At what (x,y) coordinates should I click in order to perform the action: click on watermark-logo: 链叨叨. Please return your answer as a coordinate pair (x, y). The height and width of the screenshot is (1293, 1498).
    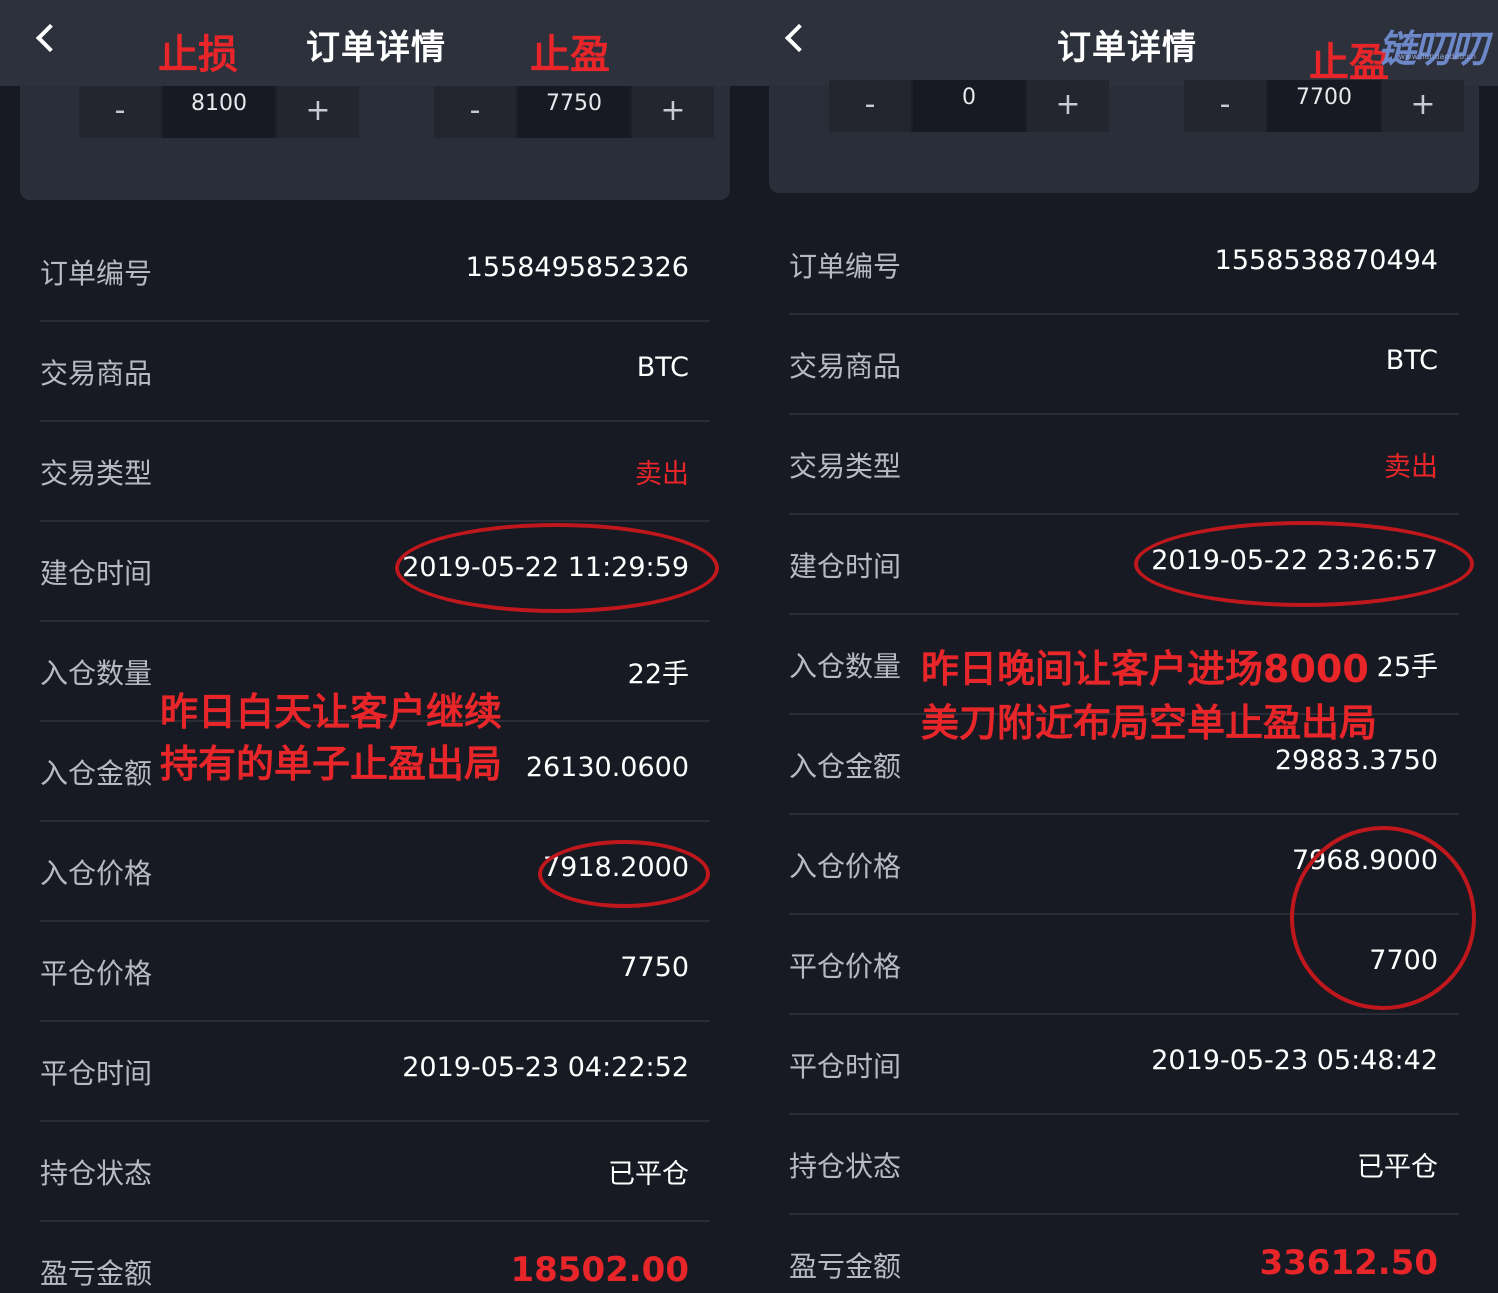
    Looking at the image, I should click on (1432, 49).